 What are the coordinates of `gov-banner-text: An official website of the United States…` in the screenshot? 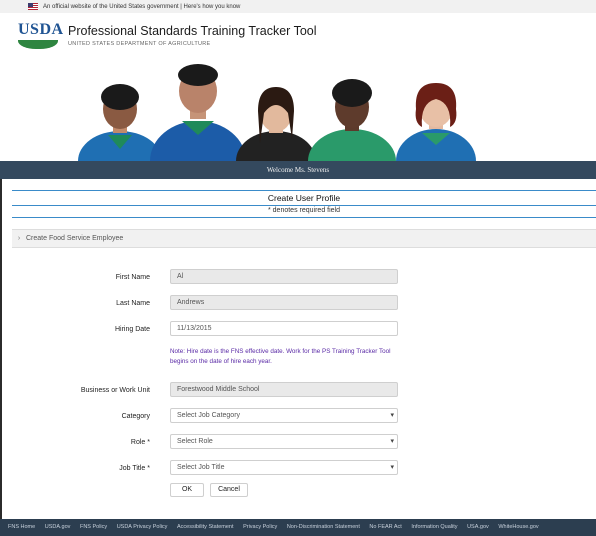 It's located at (141, 7).